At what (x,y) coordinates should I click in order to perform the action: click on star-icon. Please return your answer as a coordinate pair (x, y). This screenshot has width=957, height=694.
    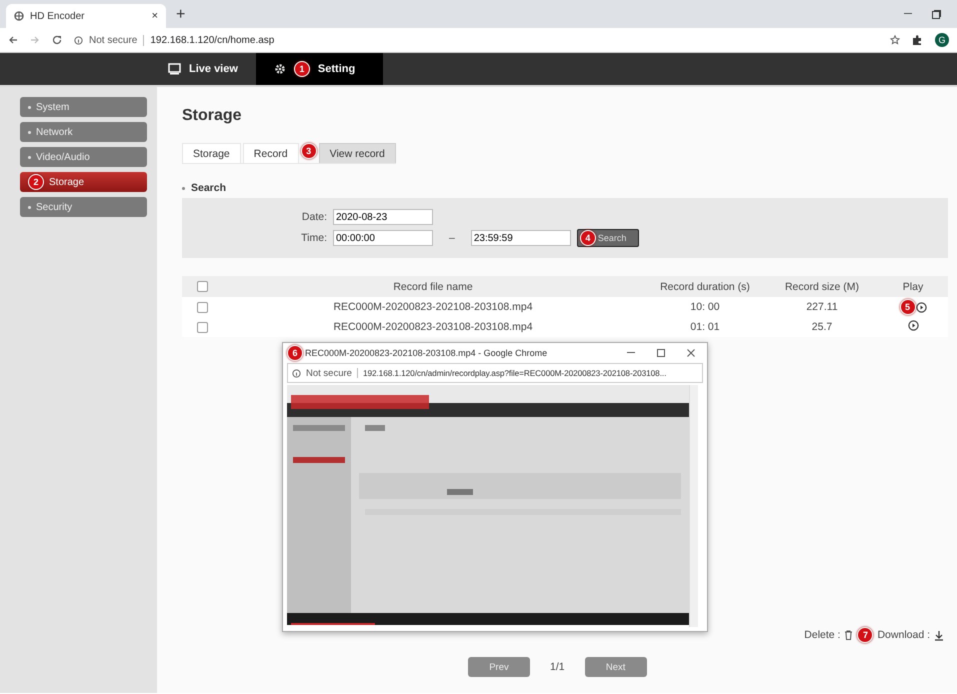
    Looking at the image, I should click on (895, 40).